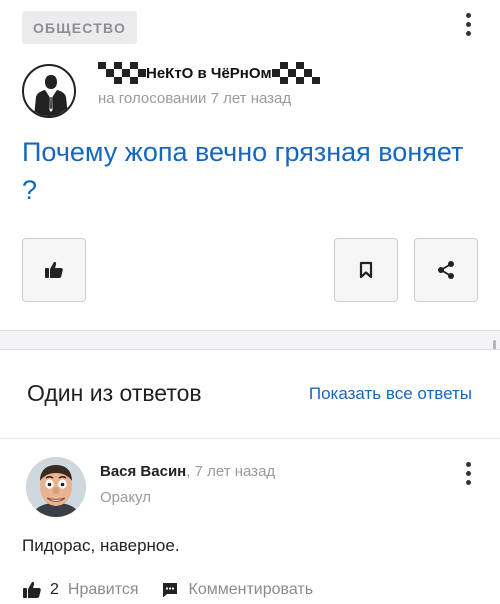  What do you see at coordinates (79, 27) in the screenshot?
I see `category-badge: ОБЩЕСТВО` at bounding box center [79, 27].